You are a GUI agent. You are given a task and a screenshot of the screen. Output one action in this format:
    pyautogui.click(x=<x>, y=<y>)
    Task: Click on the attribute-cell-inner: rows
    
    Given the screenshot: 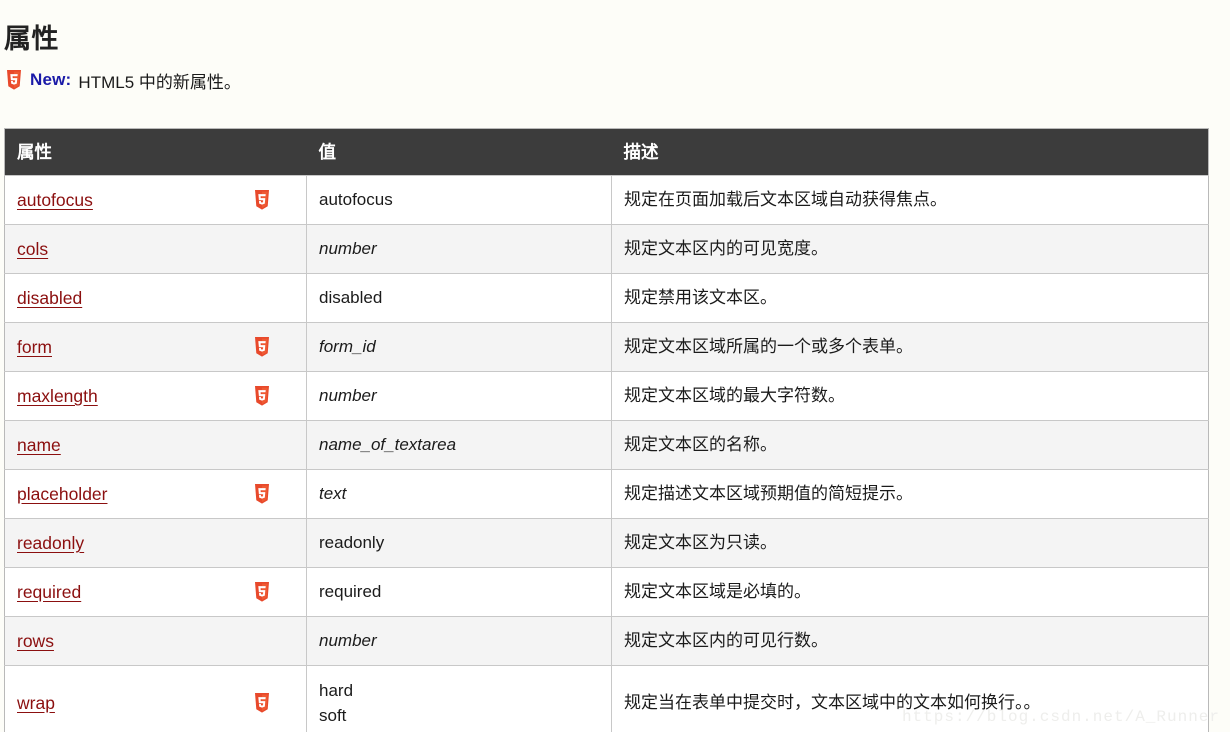 What is the action you would take?
    pyautogui.click(x=155, y=641)
    